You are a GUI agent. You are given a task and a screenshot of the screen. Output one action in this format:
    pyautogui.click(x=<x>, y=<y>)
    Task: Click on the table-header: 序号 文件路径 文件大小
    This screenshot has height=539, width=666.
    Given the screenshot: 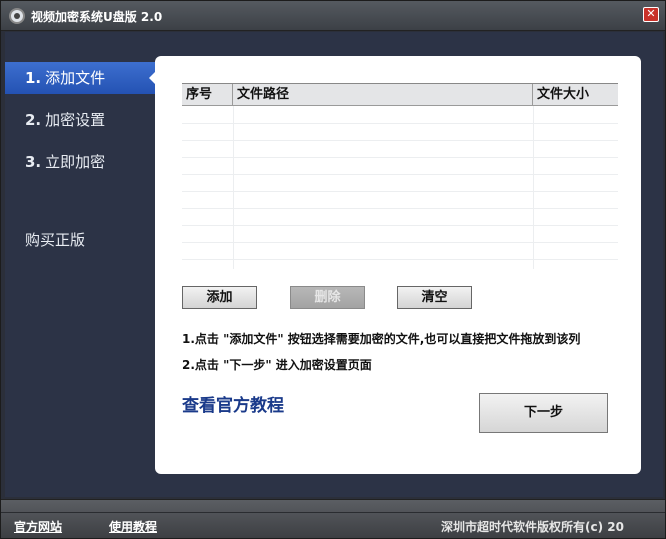 What is the action you would take?
    pyautogui.click(x=400, y=95)
    